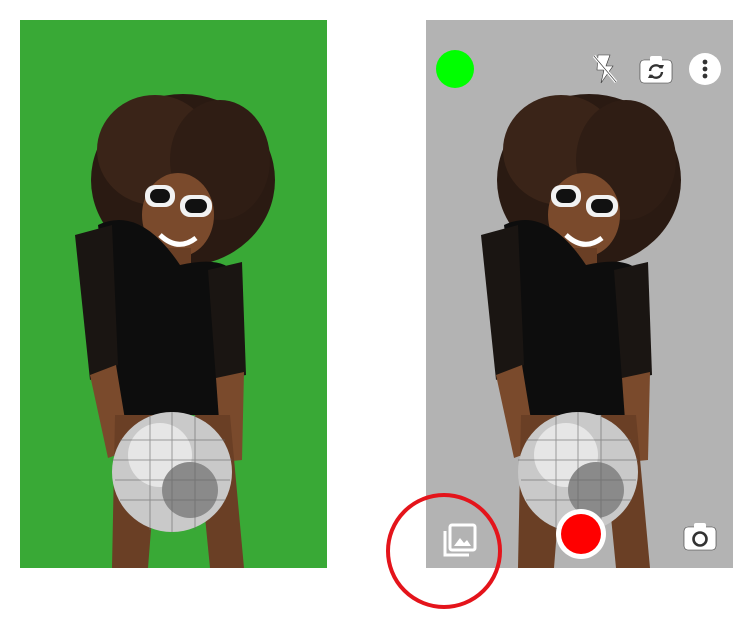 This screenshot has height=623, width=754. Describe the element at coordinates (444, 551) in the screenshot. I see `gallery-highlight-circle` at that location.